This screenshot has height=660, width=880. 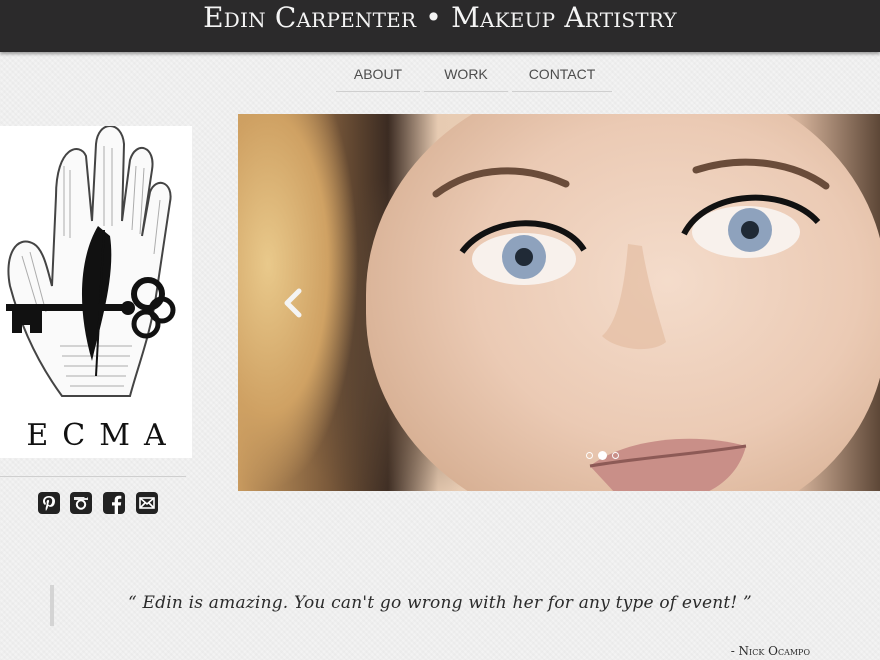 I want to click on nav-contact: CONTACT, so click(x=562, y=77).